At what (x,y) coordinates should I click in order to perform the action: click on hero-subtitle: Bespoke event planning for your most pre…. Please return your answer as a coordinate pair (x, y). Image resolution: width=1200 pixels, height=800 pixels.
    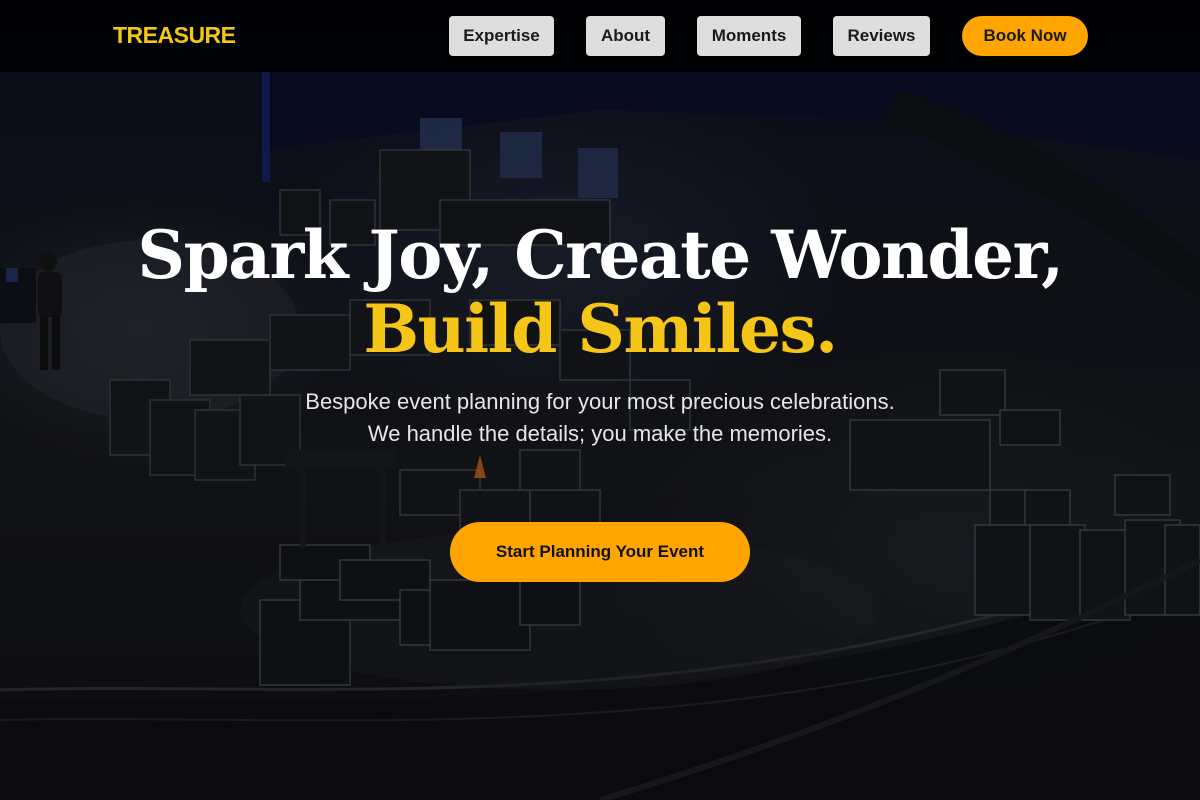
    Looking at the image, I should click on (600, 417).